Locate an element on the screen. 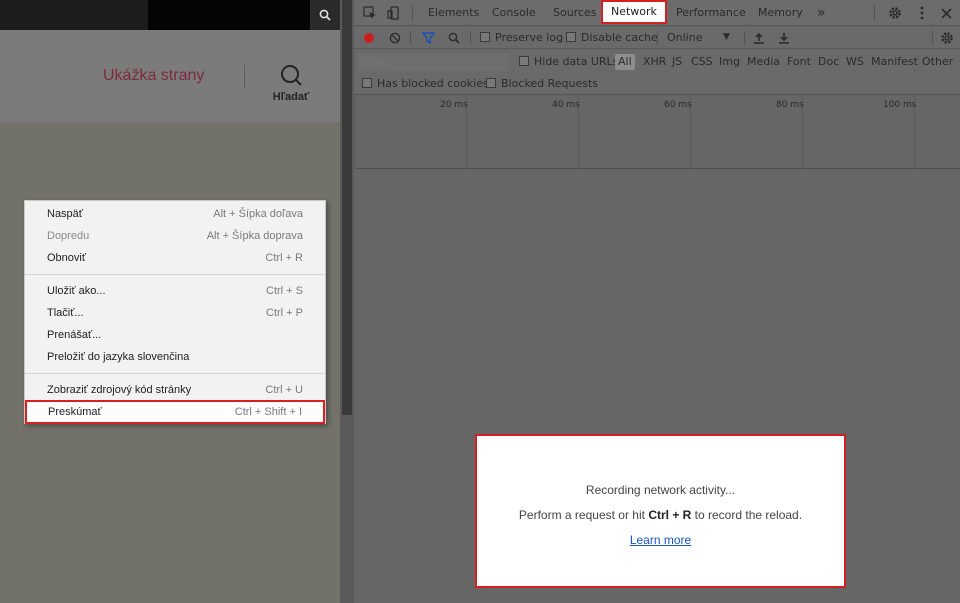  throttling-value: Online is located at coordinates (685, 37).